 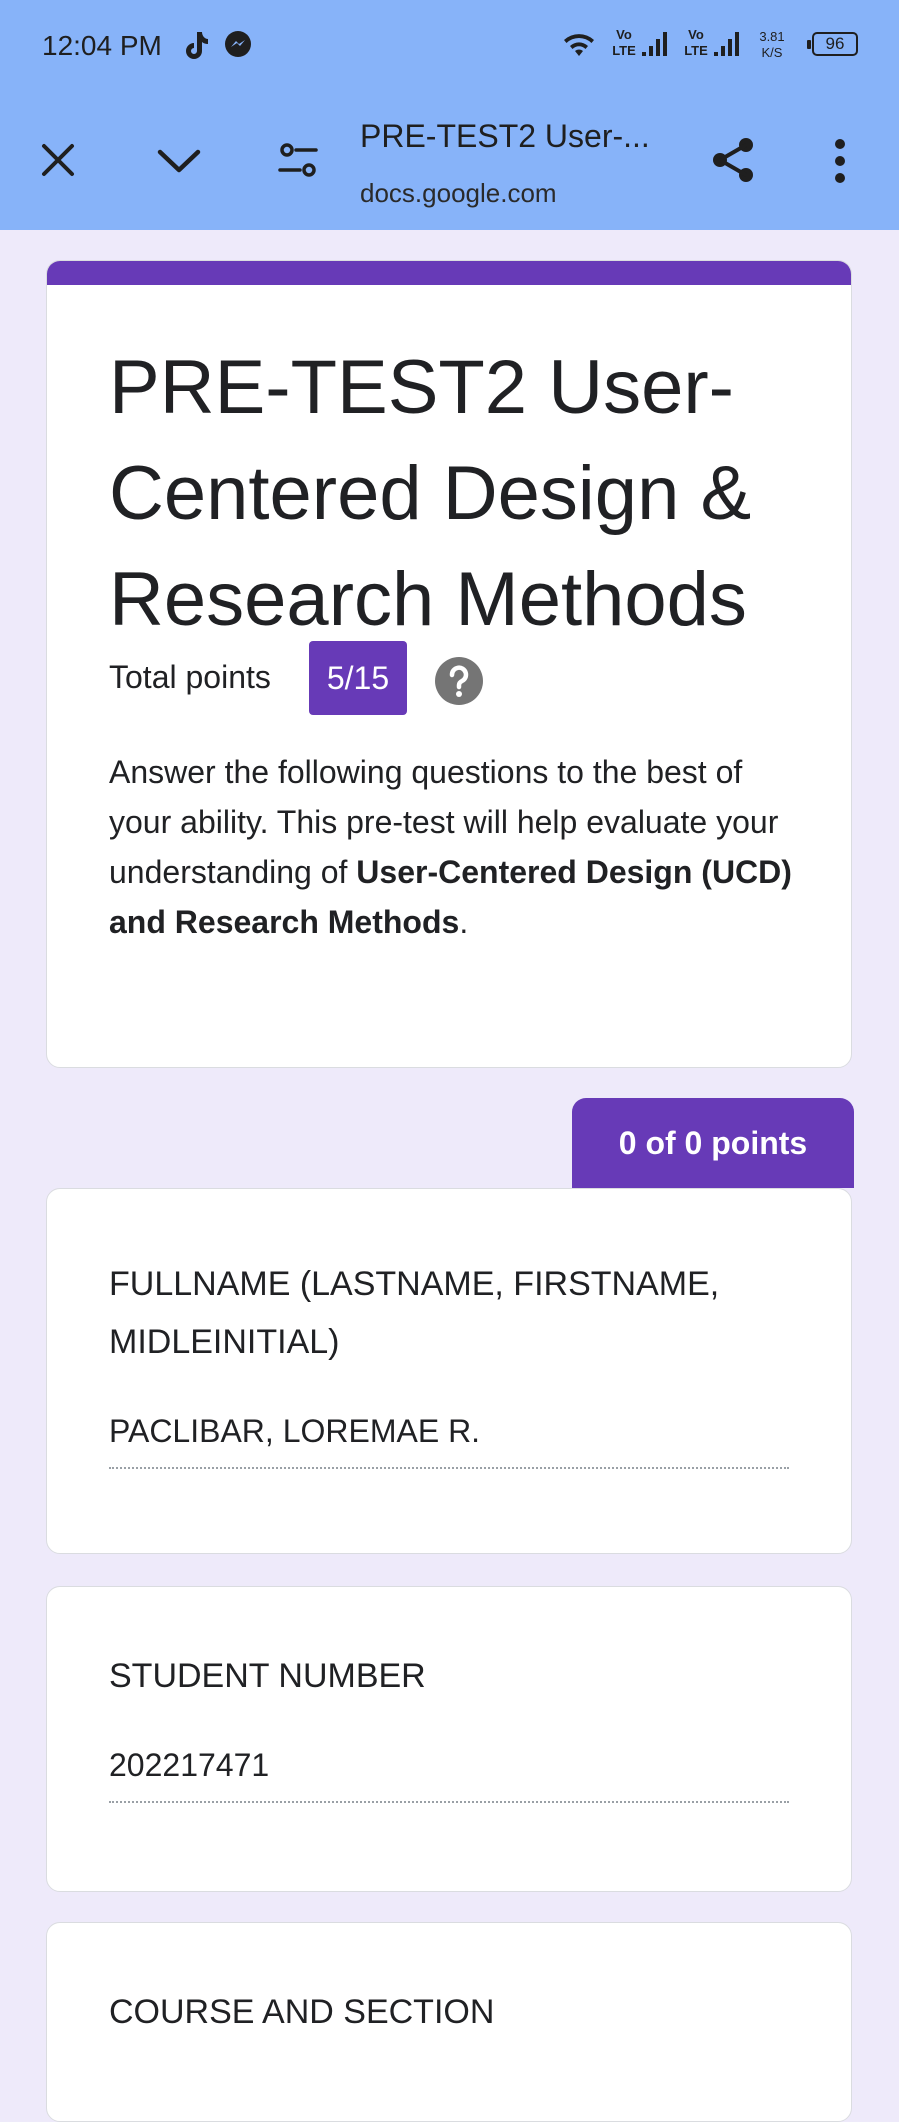 What do you see at coordinates (449, 46) in the screenshot?
I see `status-bar: 12:04 PM Vo LTE Vo LTE 3.81 K/S 96` at bounding box center [449, 46].